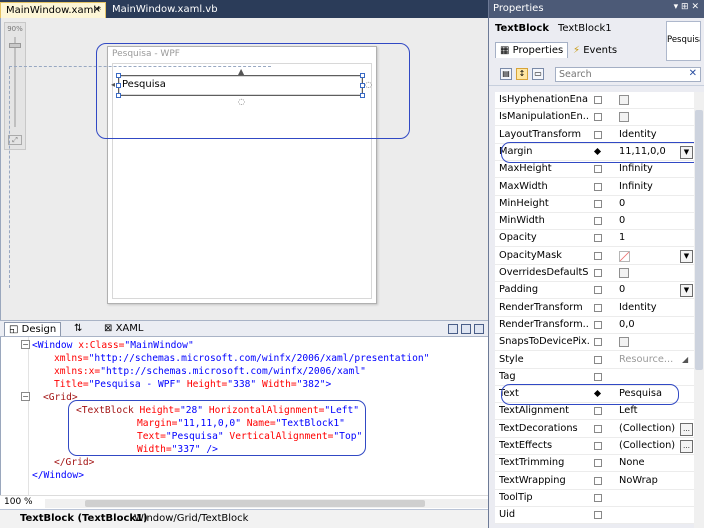 The width and height of the screenshot is (704, 528). I want to click on property-row-opacitymask: OpacityMask ▼, so click(595, 256).